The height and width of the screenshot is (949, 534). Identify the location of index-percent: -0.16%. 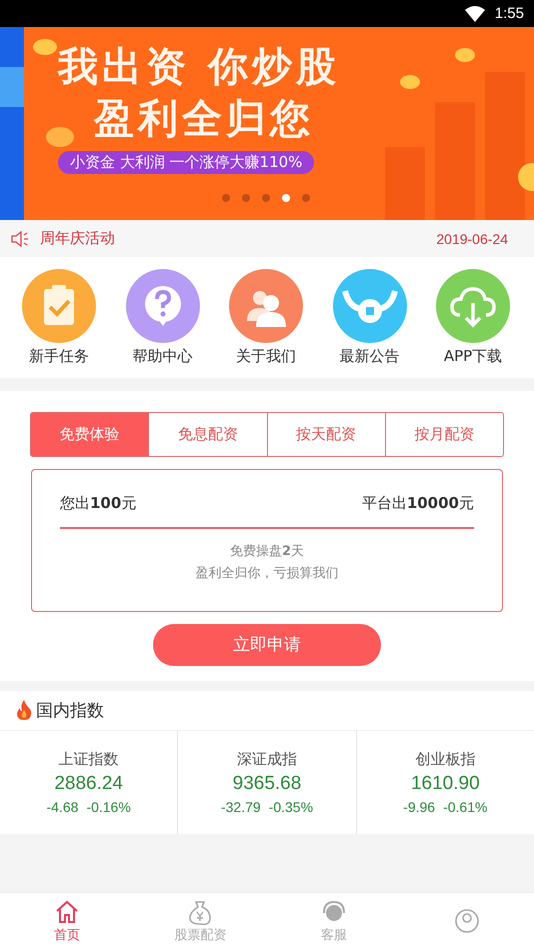
(108, 806).